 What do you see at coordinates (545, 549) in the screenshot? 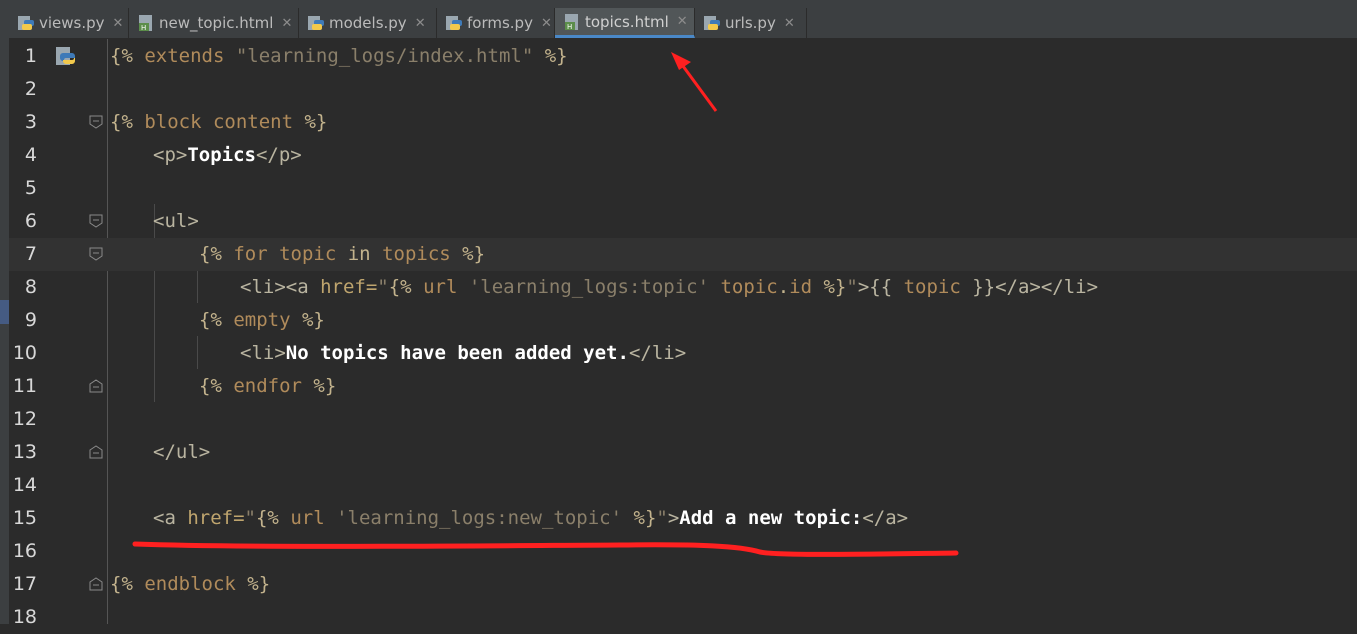
I see `red-underline` at bounding box center [545, 549].